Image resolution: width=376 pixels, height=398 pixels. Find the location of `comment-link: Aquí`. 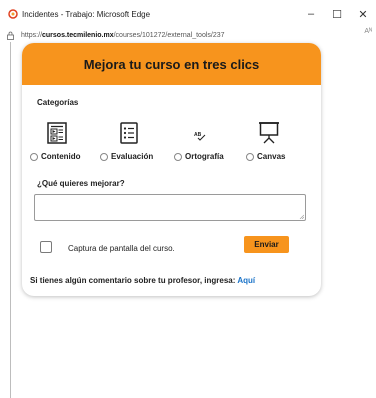

comment-link: Aquí is located at coordinates (246, 280).